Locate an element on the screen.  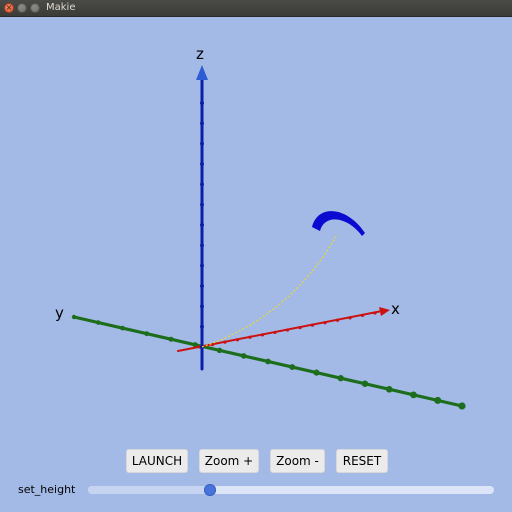
x-axis-arrow is located at coordinates (384, 311).